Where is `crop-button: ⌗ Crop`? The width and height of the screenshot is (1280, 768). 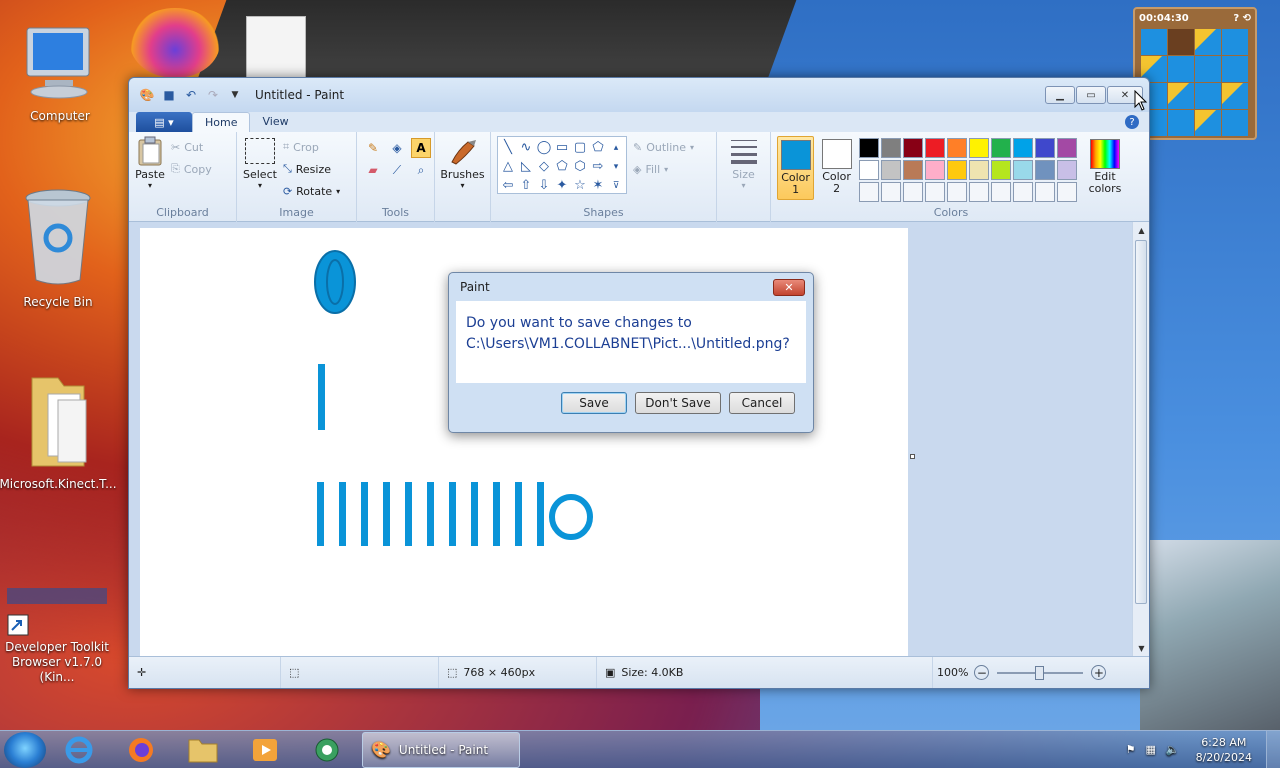
crop-button: ⌗ Crop is located at coordinates (311, 147).